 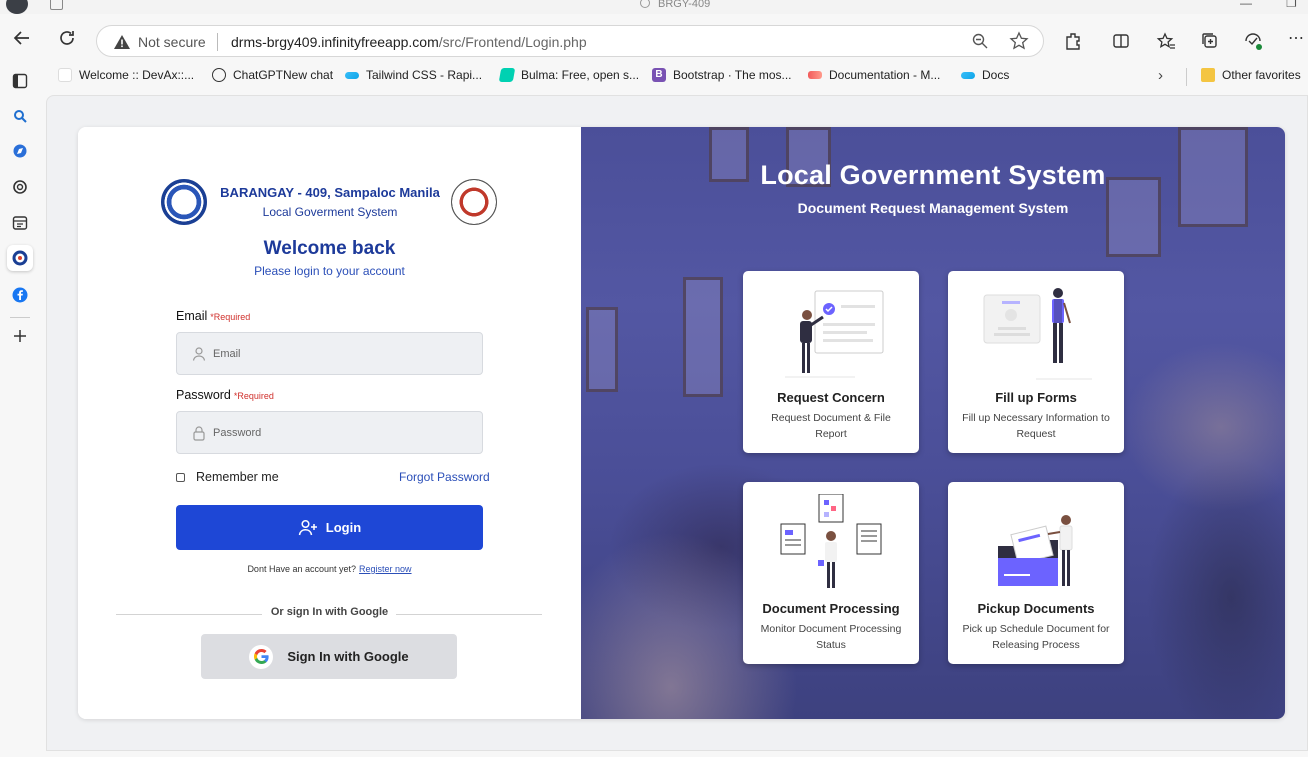 What do you see at coordinates (1037, 334) in the screenshot?
I see `fill-up-forms-illustration-icon` at bounding box center [1037, 334].